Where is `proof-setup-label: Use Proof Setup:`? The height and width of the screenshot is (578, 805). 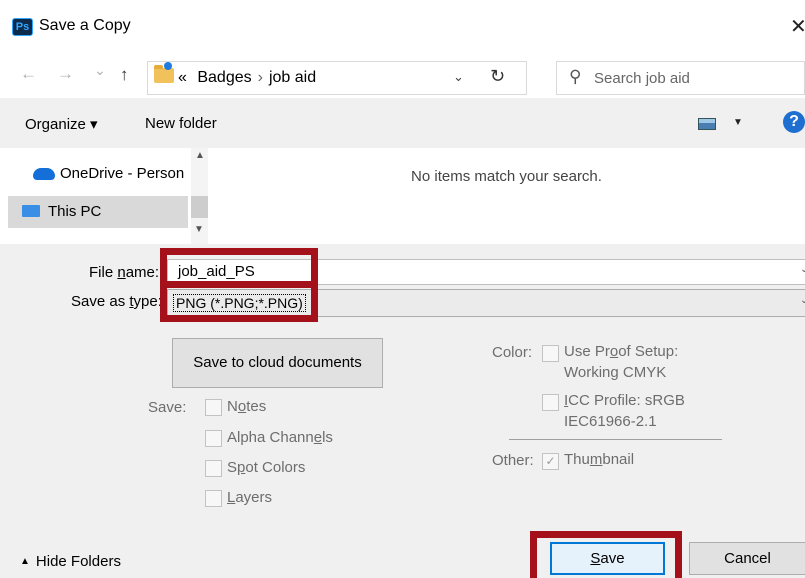 proof-setup-label: Use Proof Setup: is located at coordinates (621, 351).